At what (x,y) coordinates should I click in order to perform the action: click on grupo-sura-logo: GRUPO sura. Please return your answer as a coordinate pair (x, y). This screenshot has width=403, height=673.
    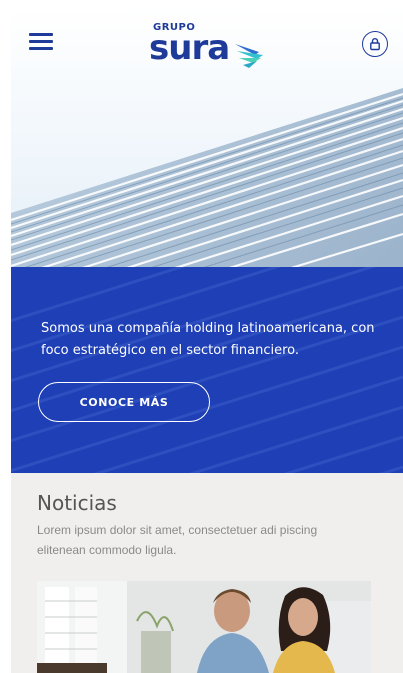
    Looking at the image, I should click on (212, 48).